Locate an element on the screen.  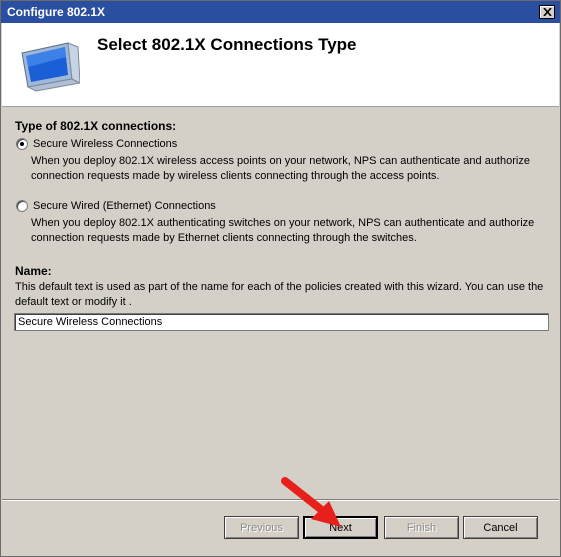
radio-wired-connections: Secure Wired (Ethernet) Connections is located at coordinates (116, 206).